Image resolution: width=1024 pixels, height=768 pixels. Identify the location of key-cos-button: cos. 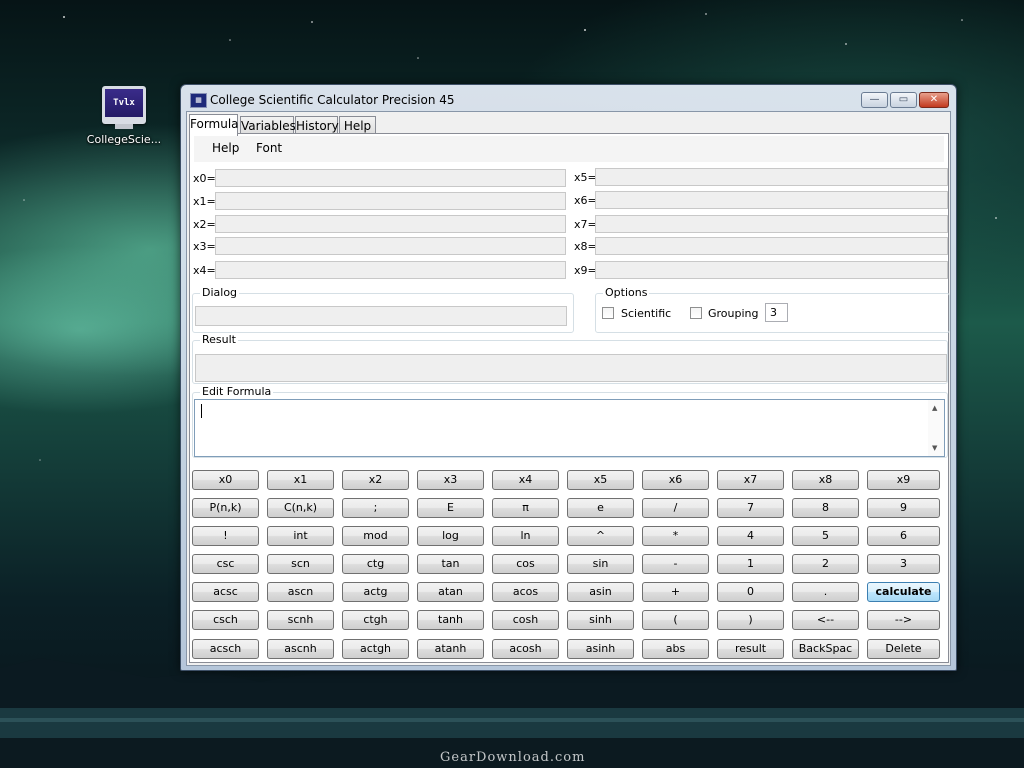
(525, 564).